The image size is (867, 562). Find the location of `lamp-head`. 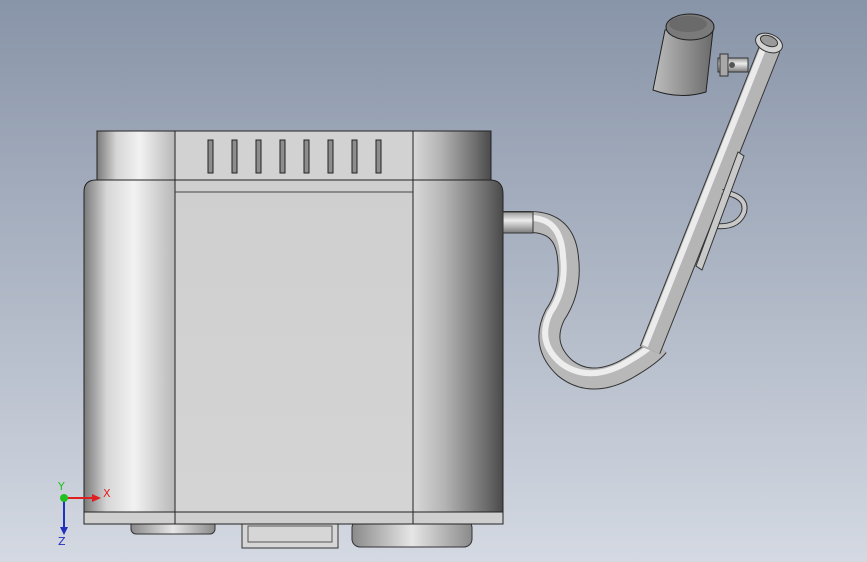

lamp-head is located at coordinates (700, 54).